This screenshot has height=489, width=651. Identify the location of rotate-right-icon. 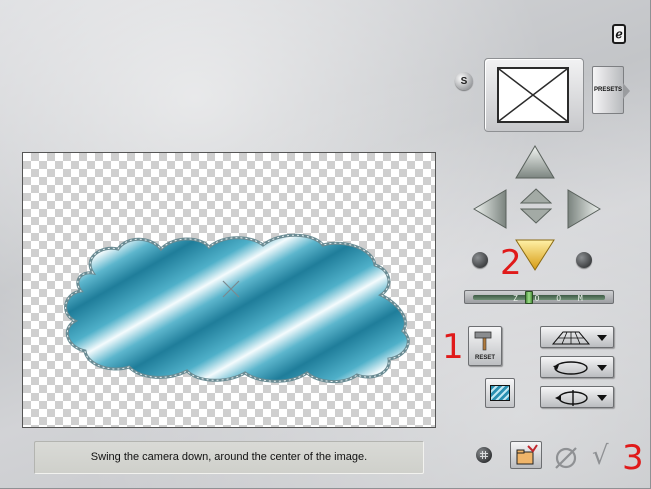
(584, 260).